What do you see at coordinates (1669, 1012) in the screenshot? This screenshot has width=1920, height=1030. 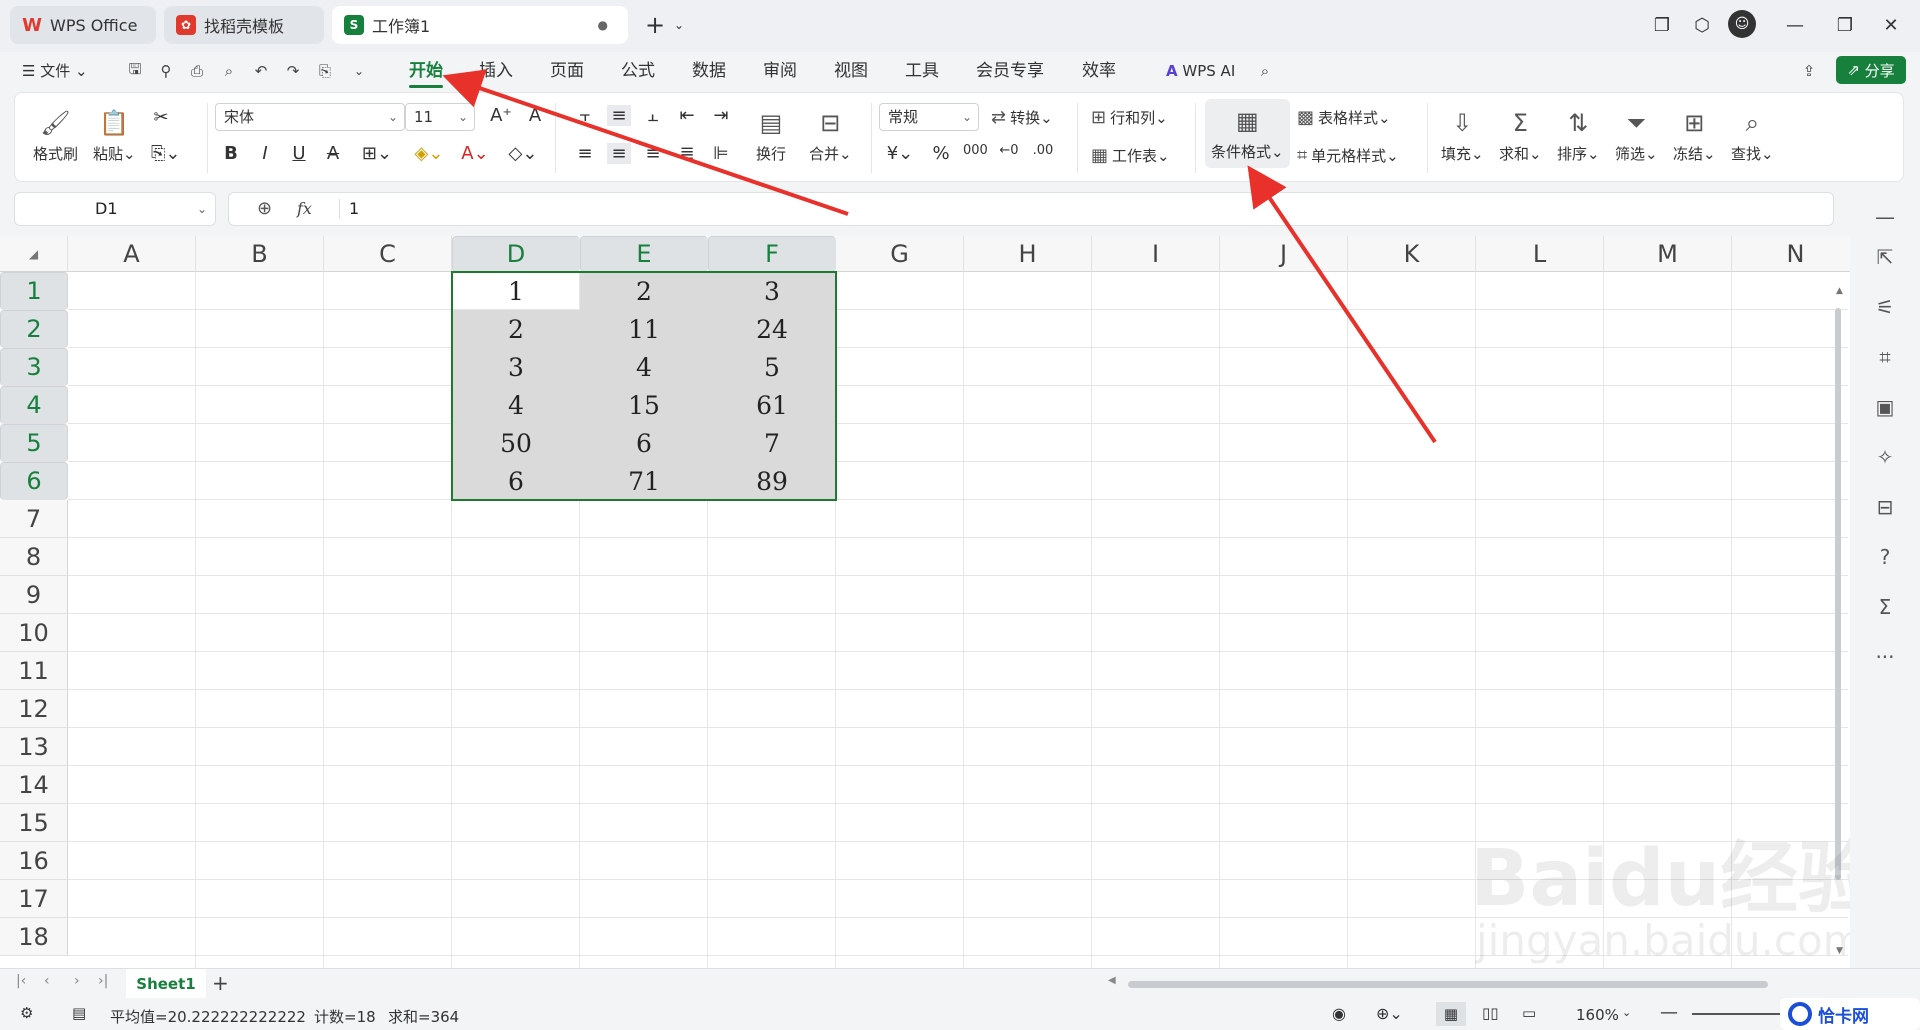 I see `zoom-out-icon: —` at bounding box center [1669, 1012].